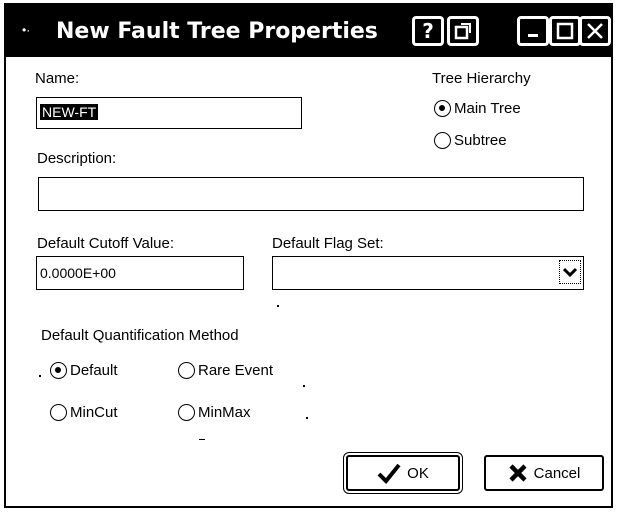 The height and width of the screenshot is (512, 617). What do you see at coordinates (224, 412) in the screenshot?
I see `radio-minmax-label: MinMax` at bounding box center [224, 412].